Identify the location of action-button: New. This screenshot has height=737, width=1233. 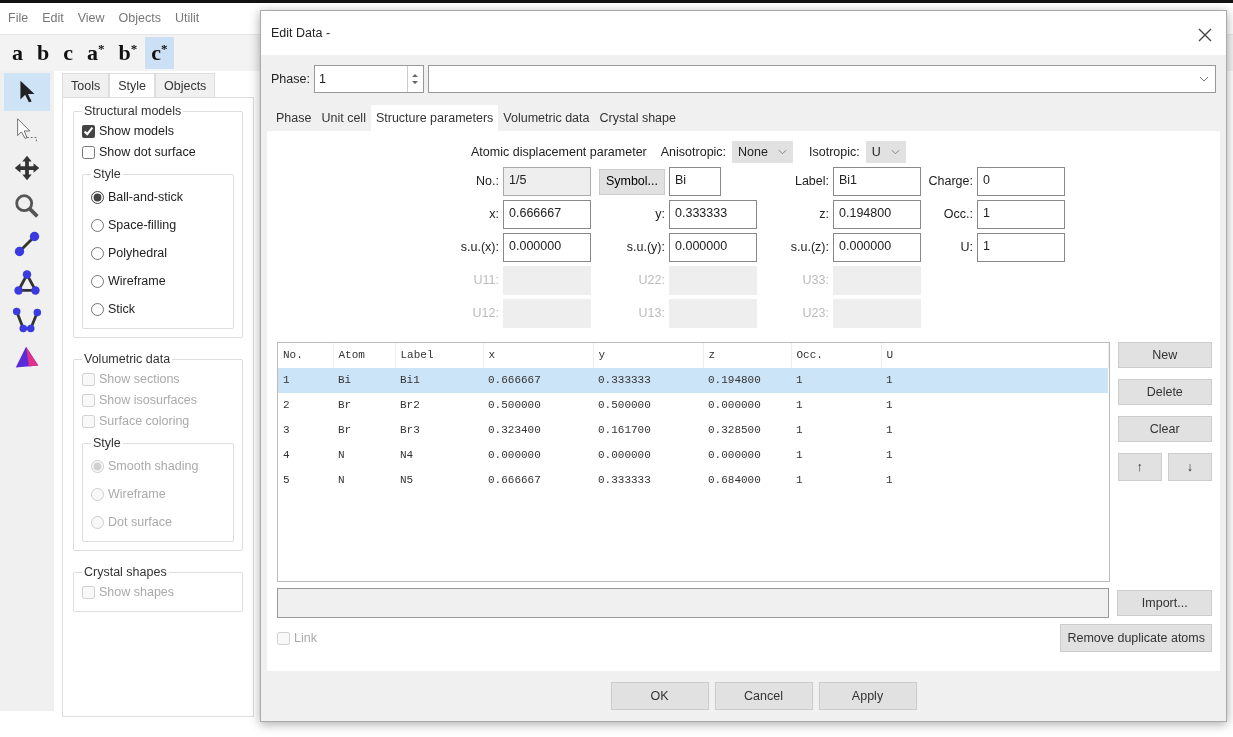
(1164, 355).